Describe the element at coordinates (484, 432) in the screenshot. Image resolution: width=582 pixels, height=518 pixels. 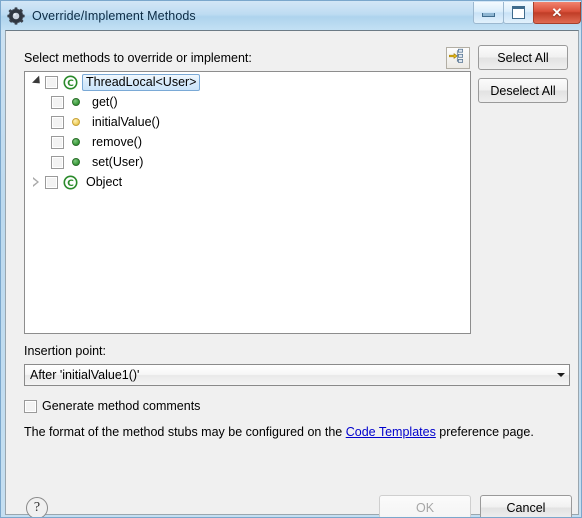
I see `hint-text-after: preference page.` at that location.